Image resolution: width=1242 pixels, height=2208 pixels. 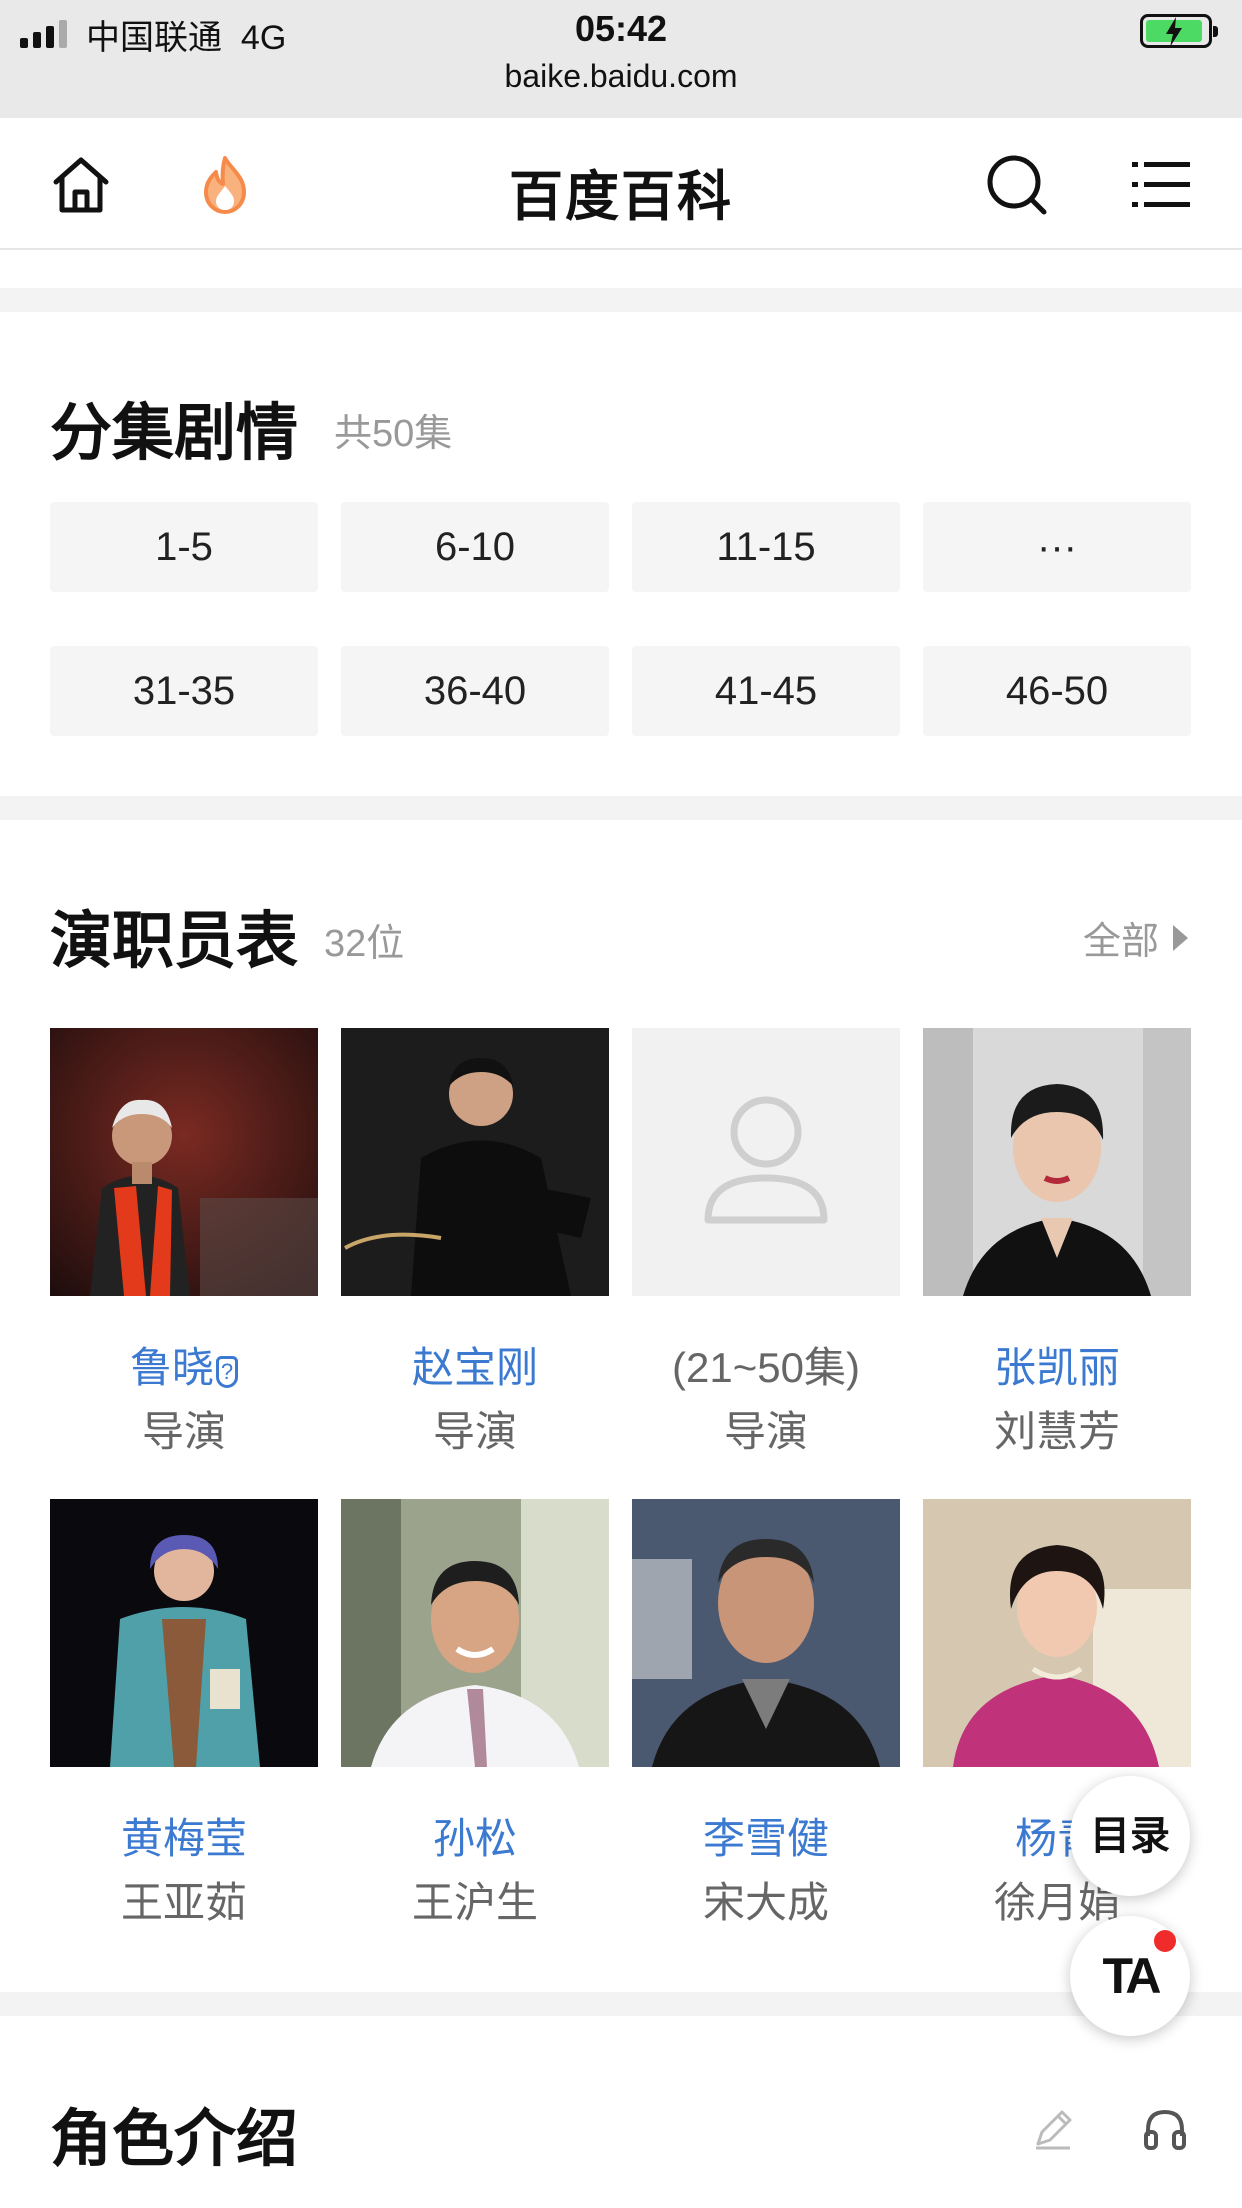 What do you see at coordinates (1180, 937) in the screenshot?
I see `chevron-right-icon` at bounding box center [1180, 937].